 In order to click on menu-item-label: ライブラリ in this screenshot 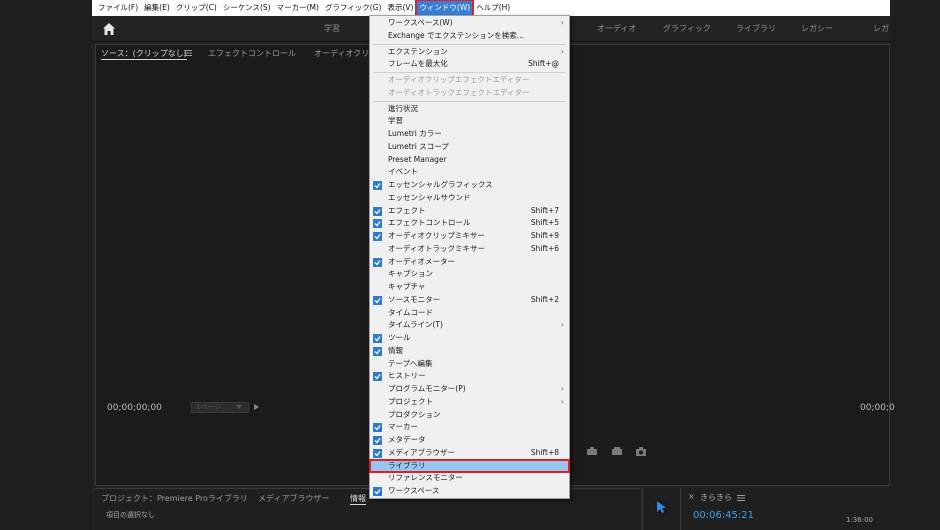, I will do `click(407, 465)`.